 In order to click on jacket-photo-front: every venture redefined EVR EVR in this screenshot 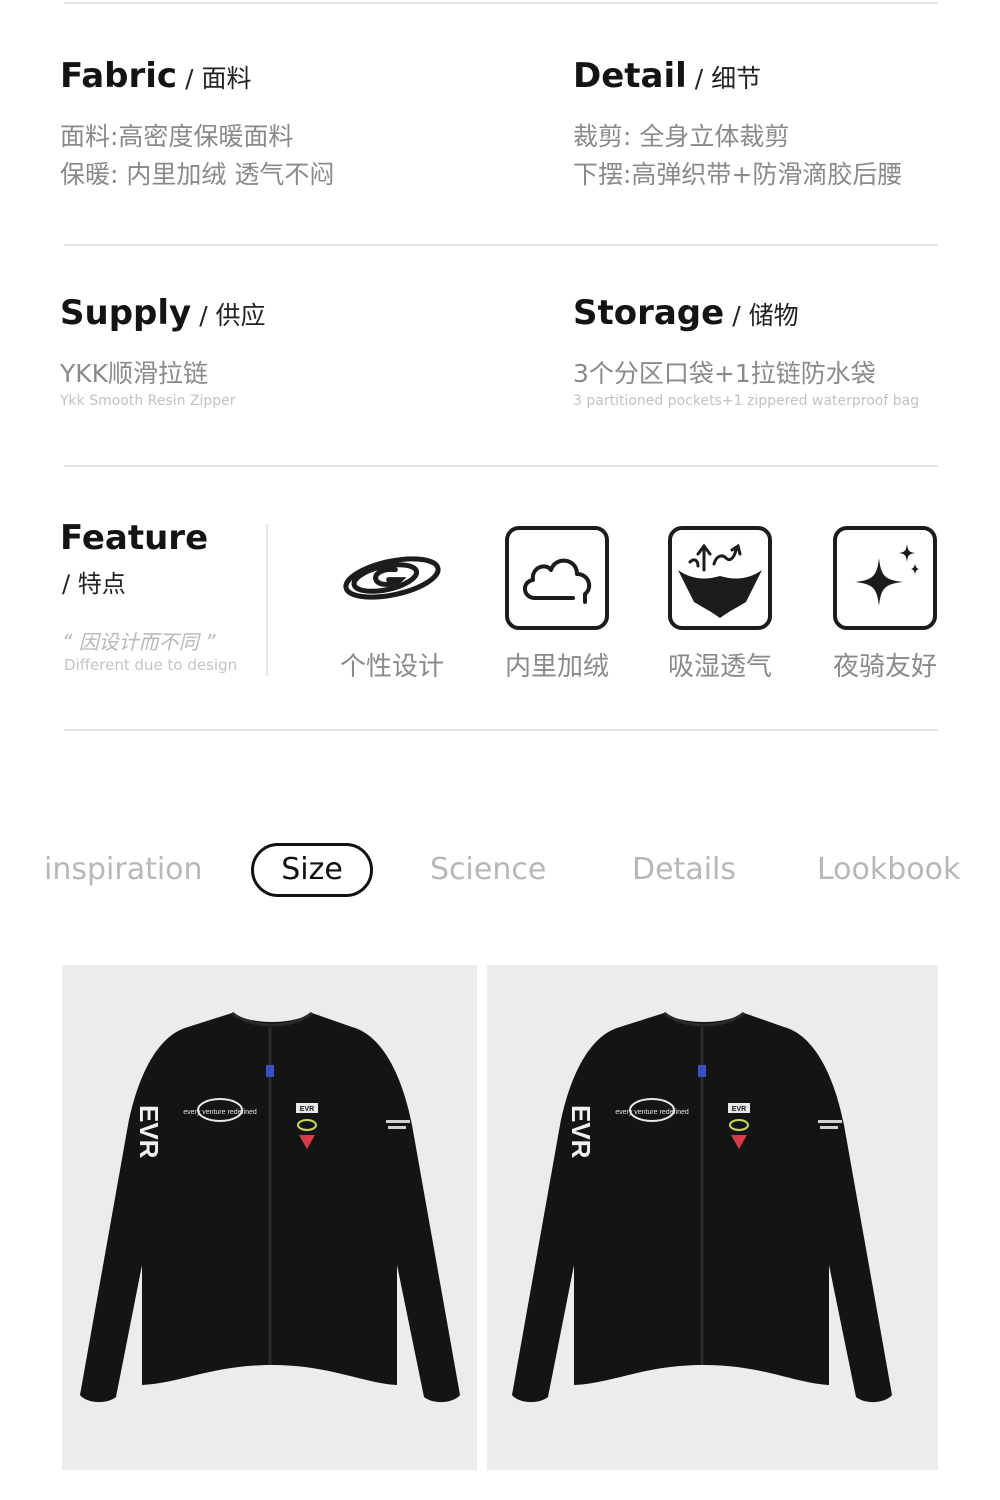, I will do `click(269, 1217)`.